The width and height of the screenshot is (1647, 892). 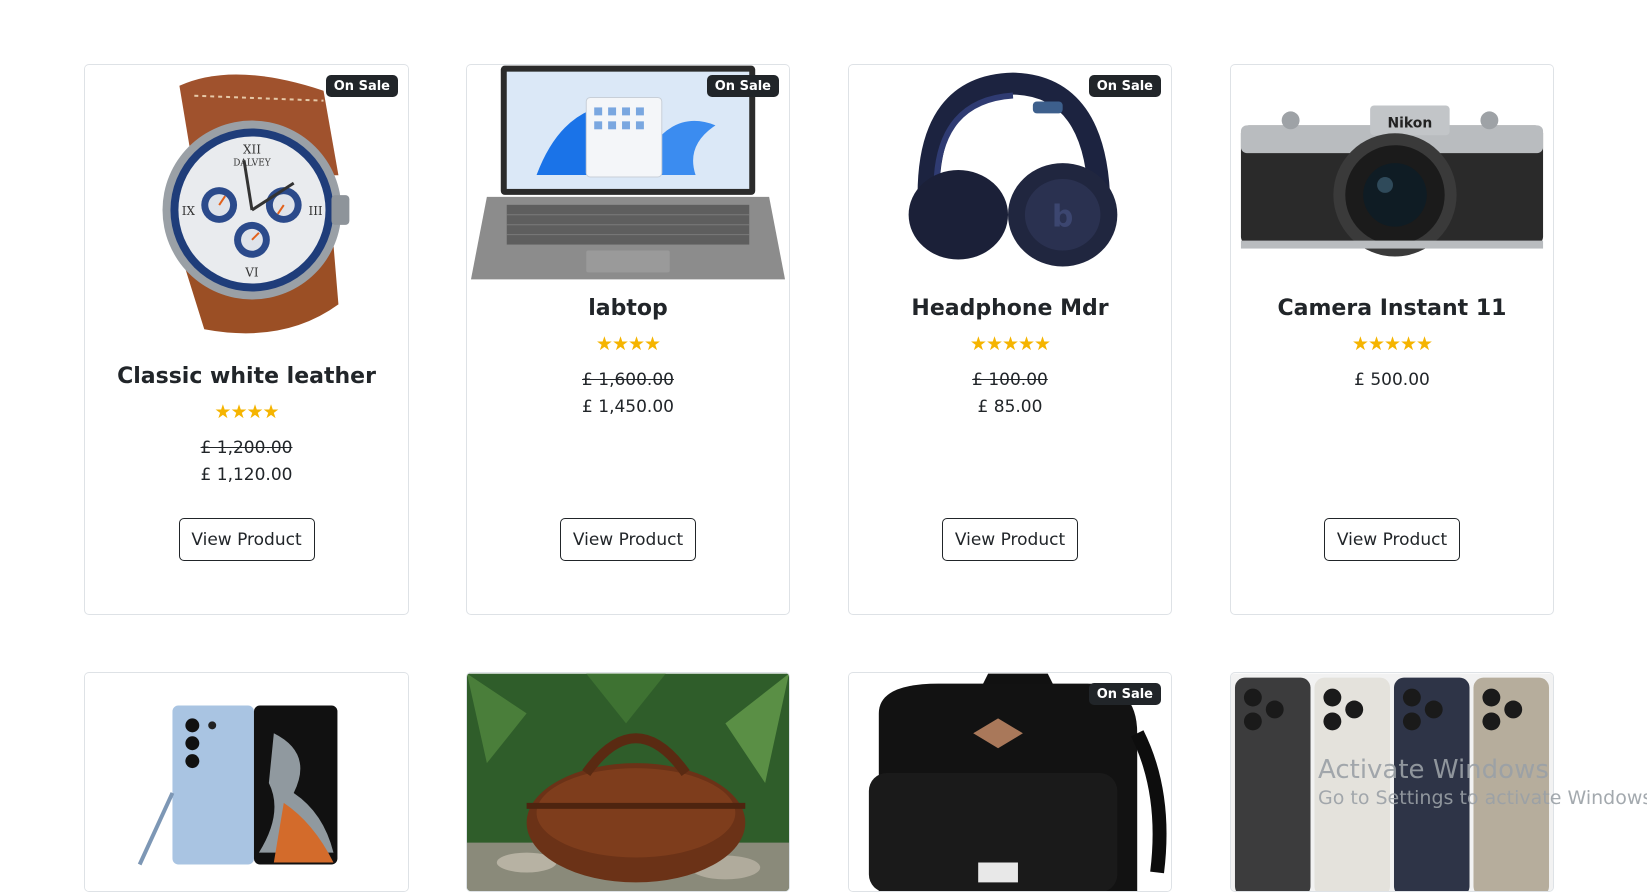 I want to click on duffel-bag-image, so click(x=628, y=782).